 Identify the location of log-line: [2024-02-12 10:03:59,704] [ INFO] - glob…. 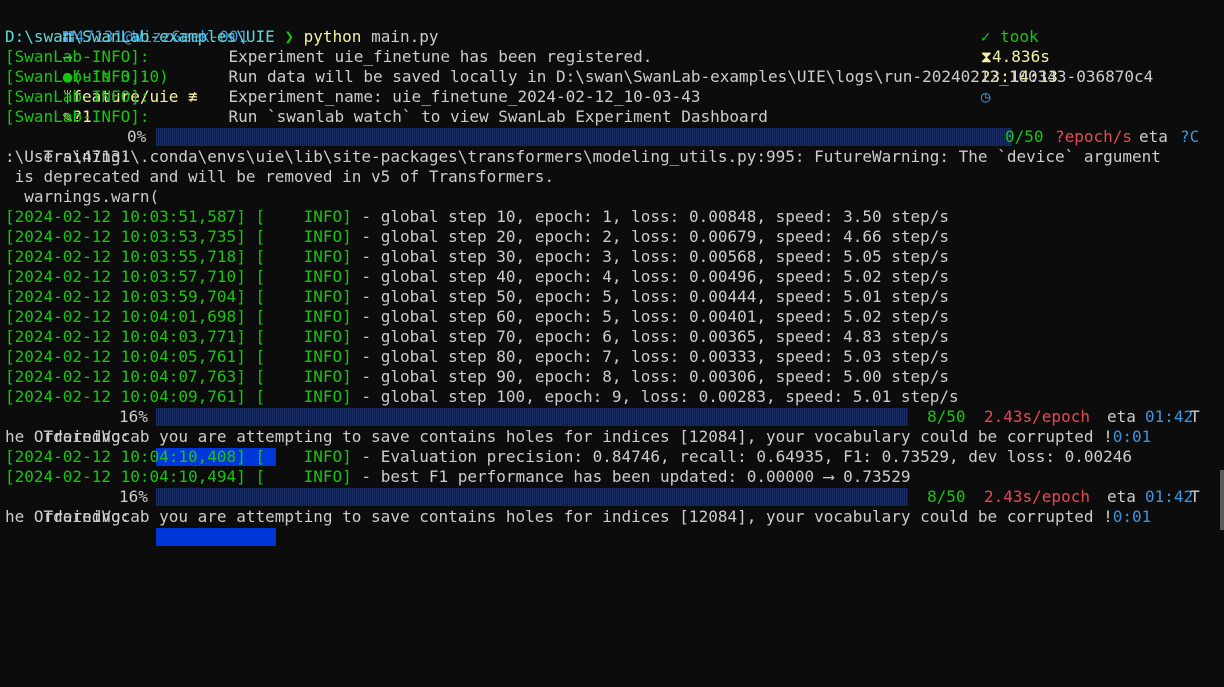
(477, 297).